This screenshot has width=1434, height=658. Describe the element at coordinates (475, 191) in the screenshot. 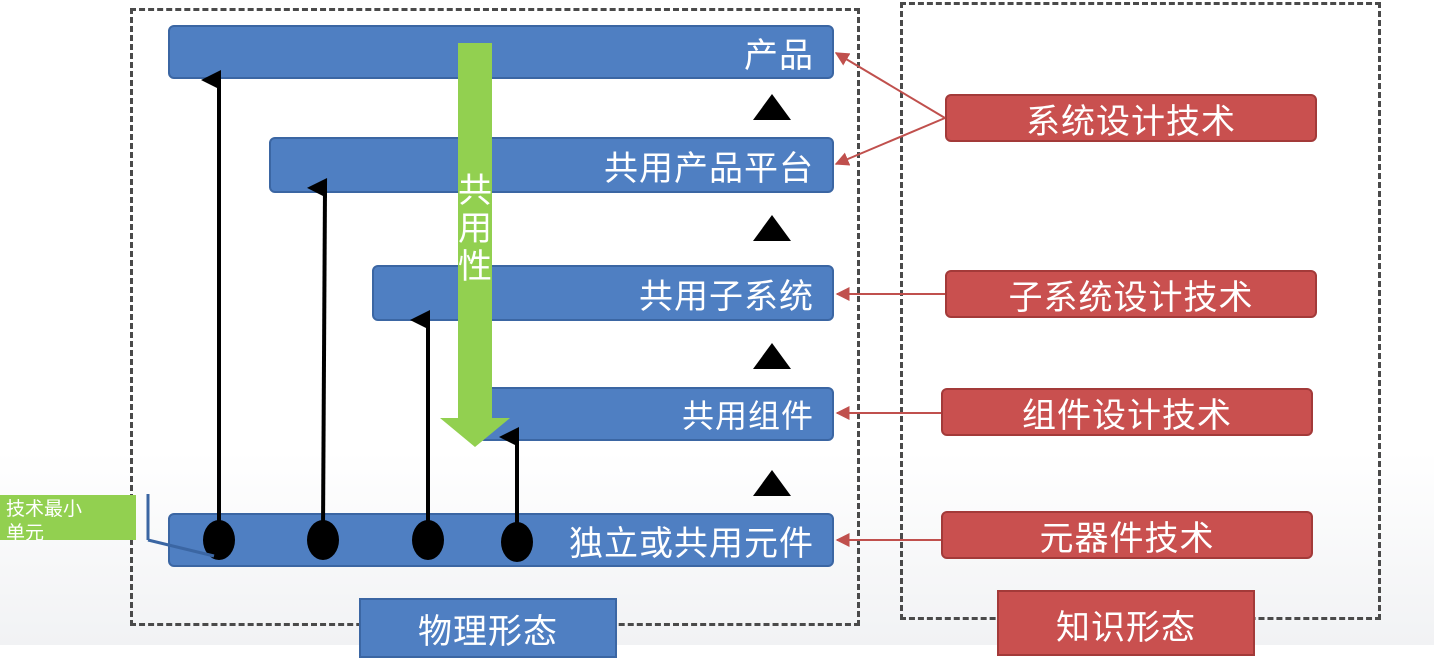

I see `commonality-char-1: 共` at that location.